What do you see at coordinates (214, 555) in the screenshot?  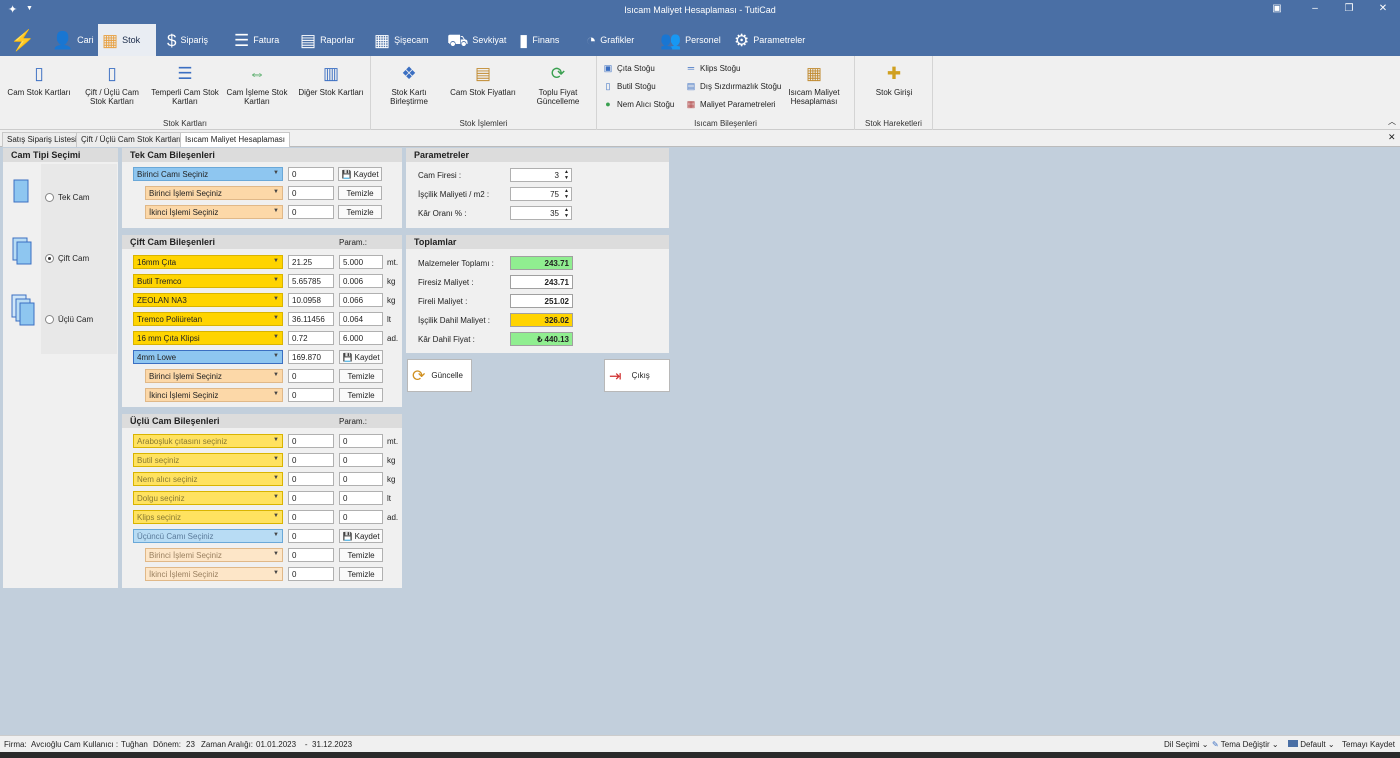 I see `uclu-cam-process1-select: Birinci İşlemi Seçiniz ▼` at bounding box center [214, 555].